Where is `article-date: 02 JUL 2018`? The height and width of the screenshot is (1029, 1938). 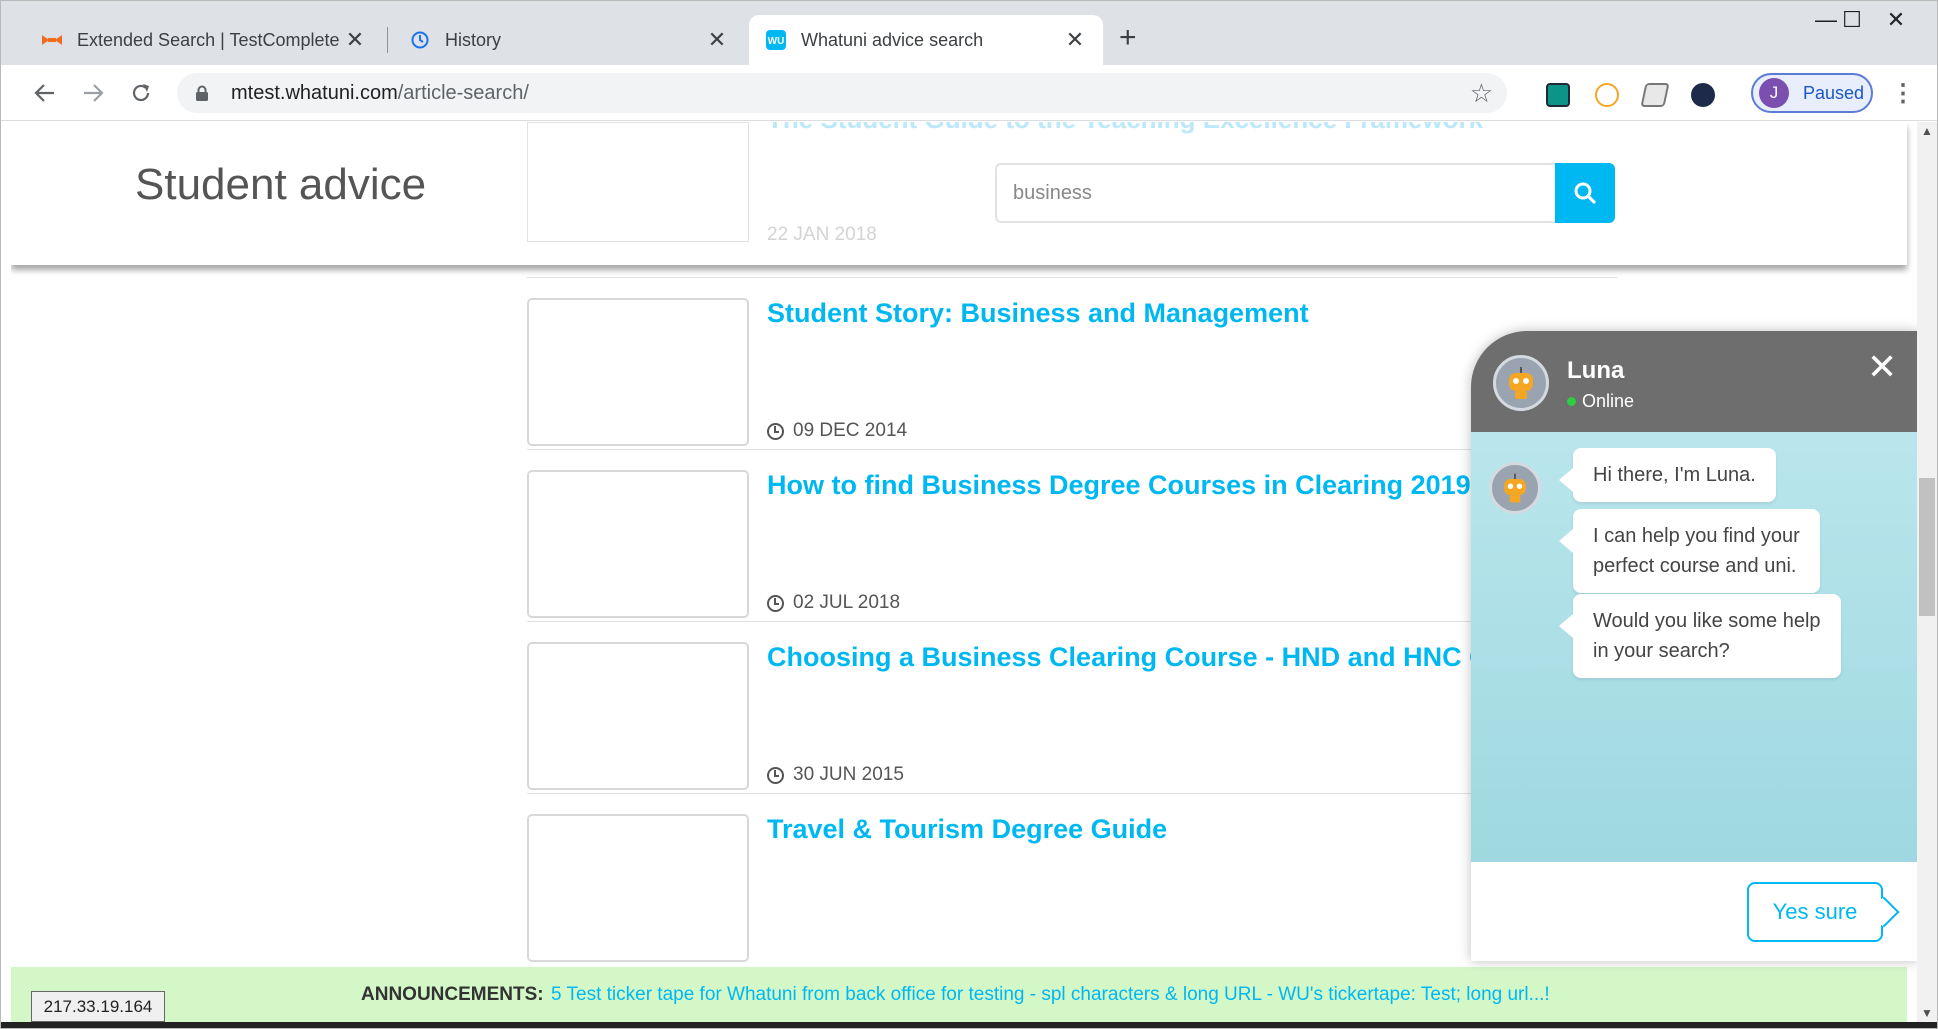 article-date: 02 JUL 2018 is located at coordinates (833, 603).